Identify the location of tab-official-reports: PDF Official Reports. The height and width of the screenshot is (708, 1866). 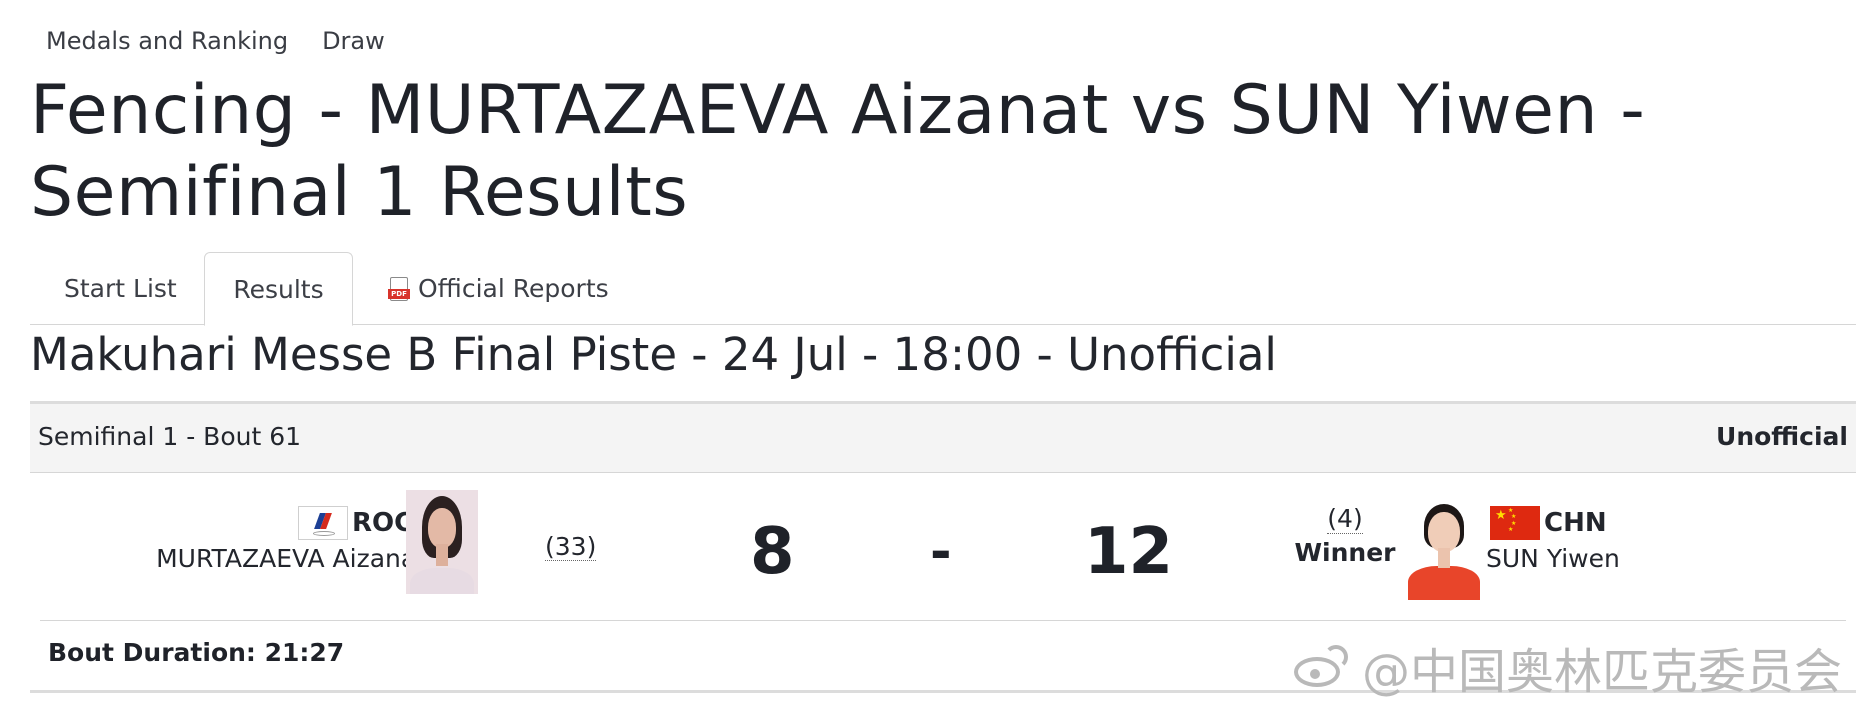
(498, 288).